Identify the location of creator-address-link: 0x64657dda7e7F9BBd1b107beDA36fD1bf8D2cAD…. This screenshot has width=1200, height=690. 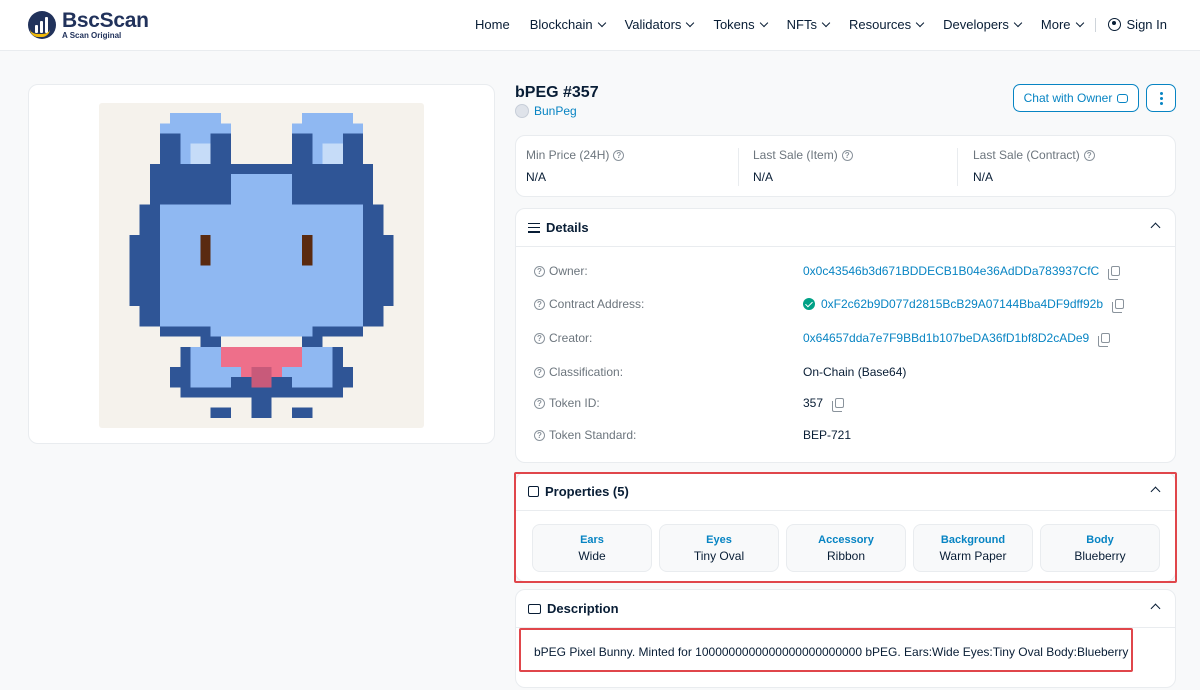
(946, 338).